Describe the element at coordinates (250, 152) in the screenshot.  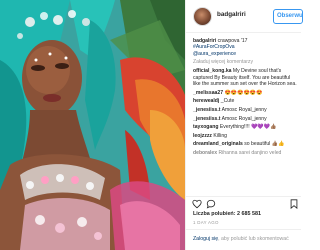
I see `comment-text: Rihanna sarei danjino veled` at that location.